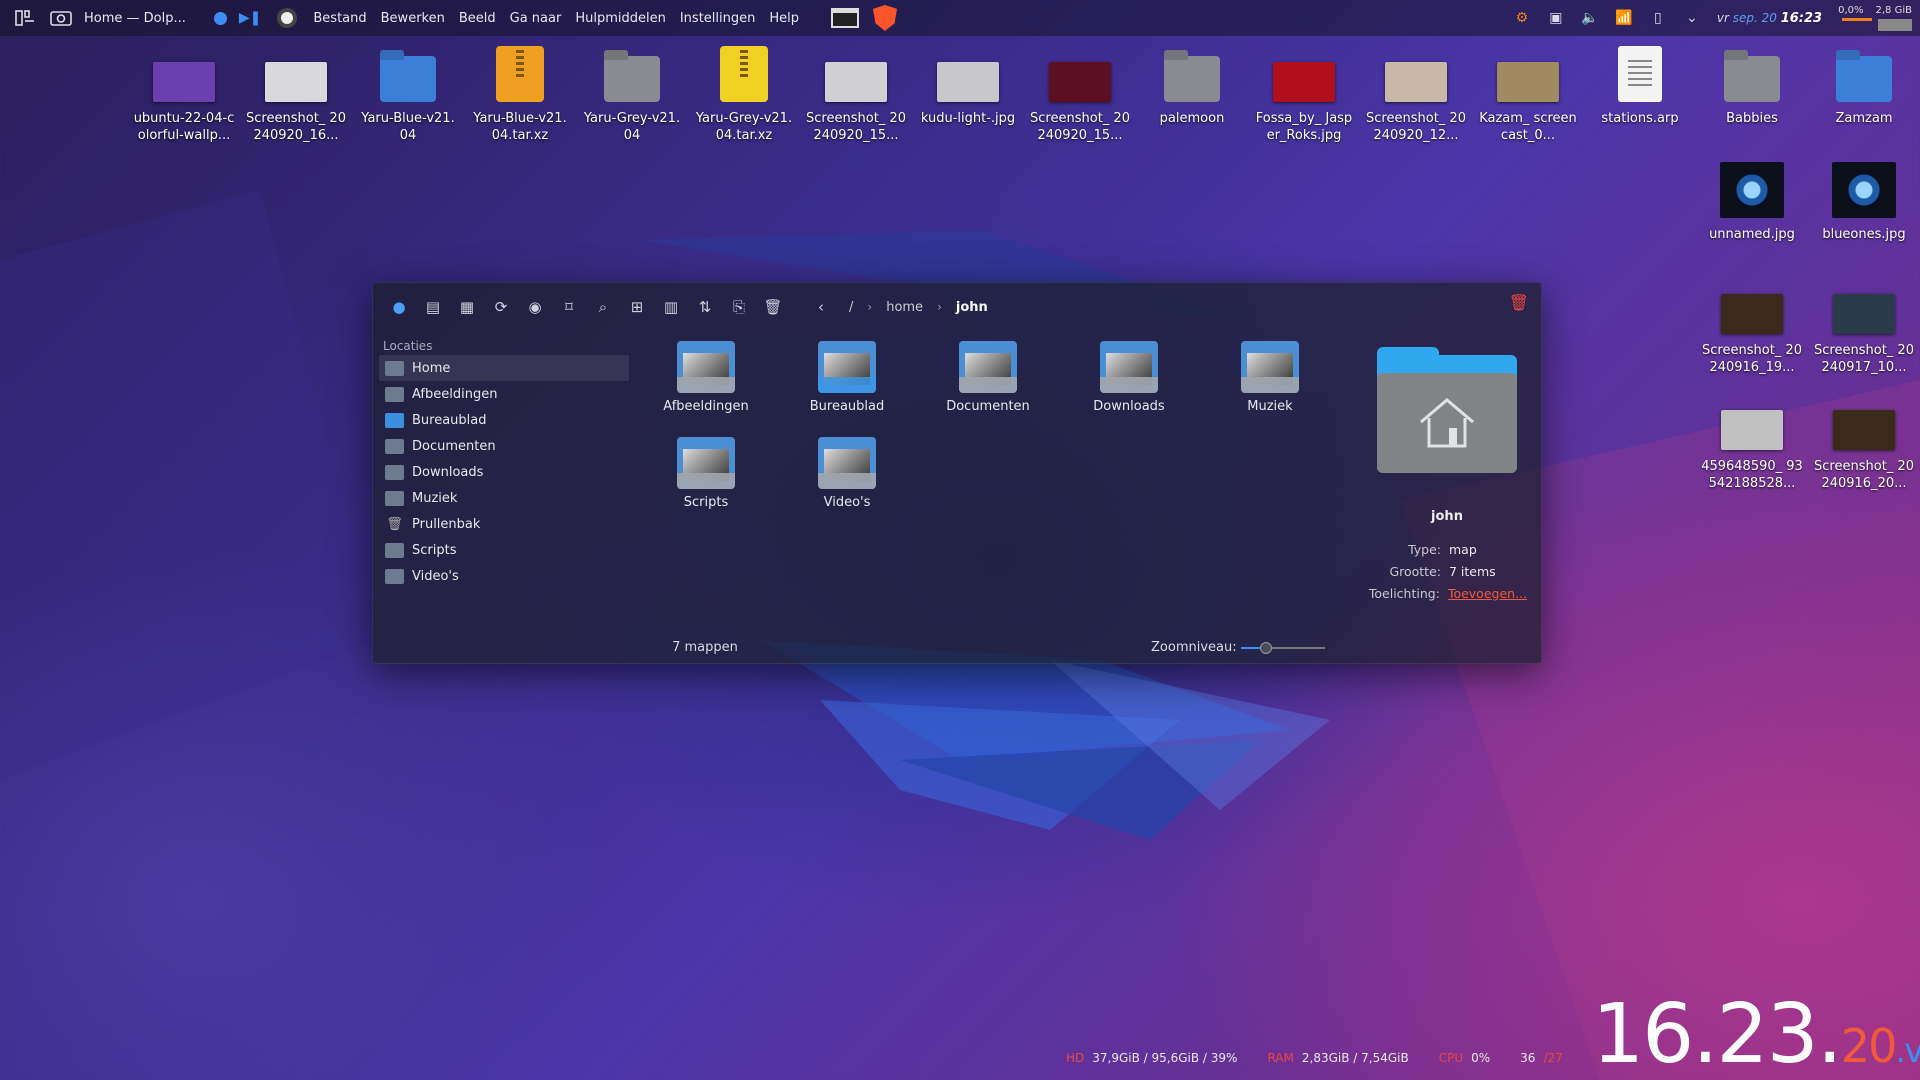  What do you see at coordinates (706, 377) in the screenshot?
I see `file-item: Afbeeldingen` at bounding box center [706, 377].